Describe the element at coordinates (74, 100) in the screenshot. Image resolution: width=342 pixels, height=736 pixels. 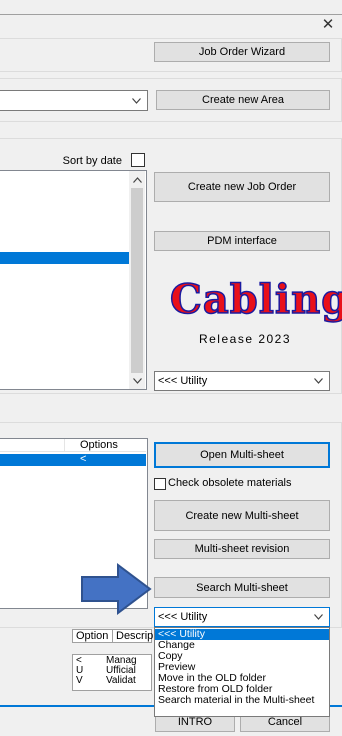
I see `area-select` at that location.